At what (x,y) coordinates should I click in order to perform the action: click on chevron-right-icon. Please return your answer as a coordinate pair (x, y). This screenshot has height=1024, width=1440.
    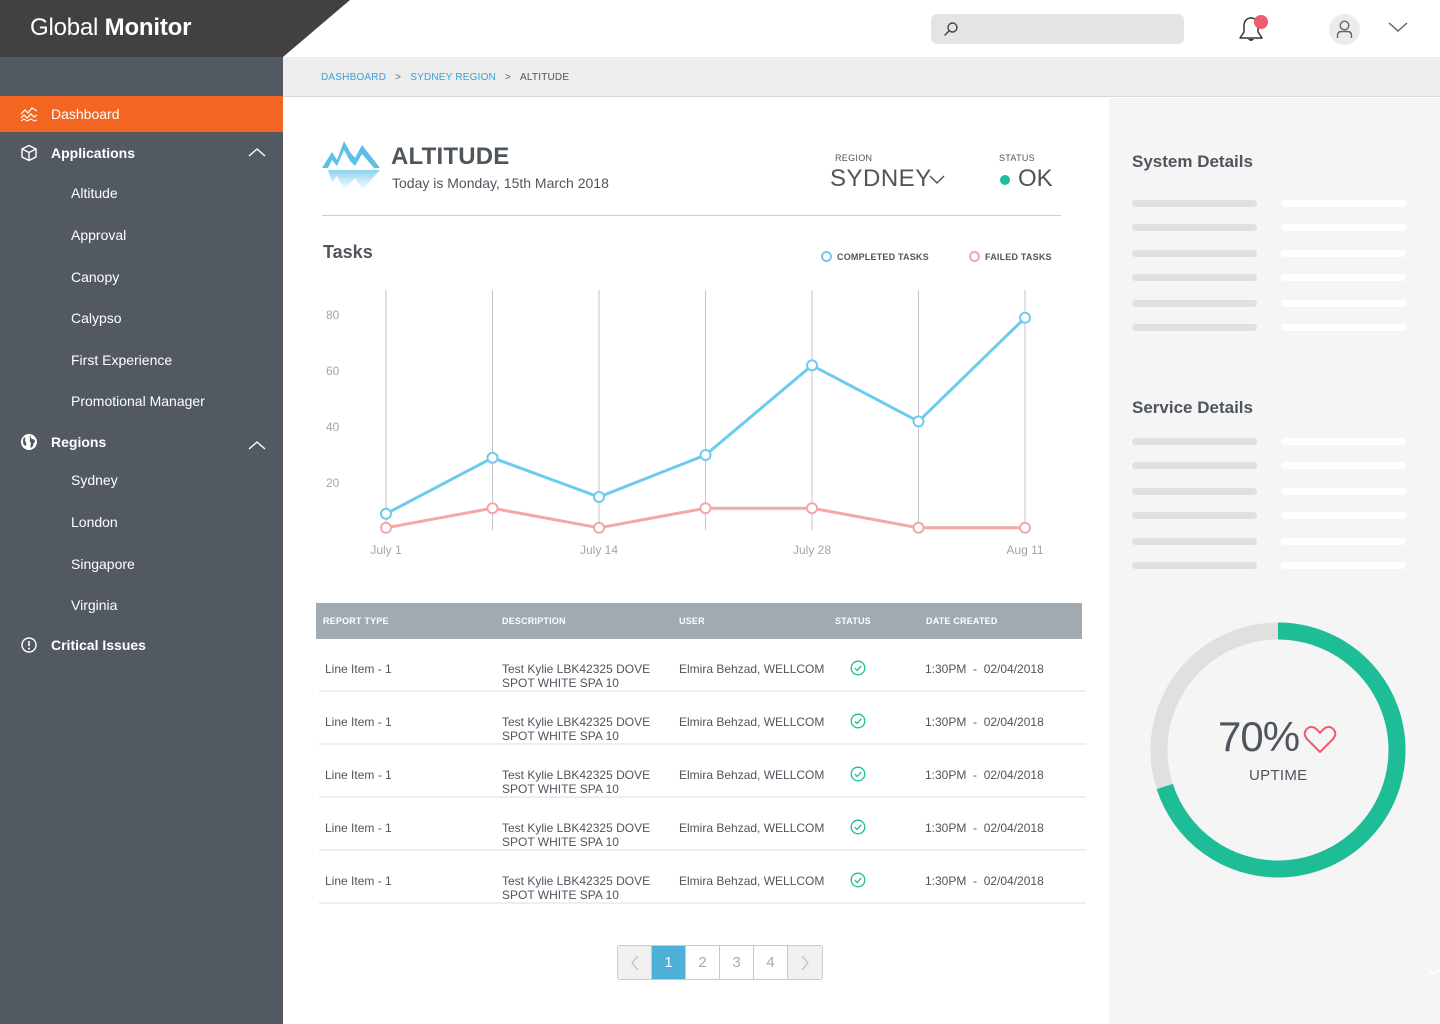
    Looking at the image, I should click on (805, 962).